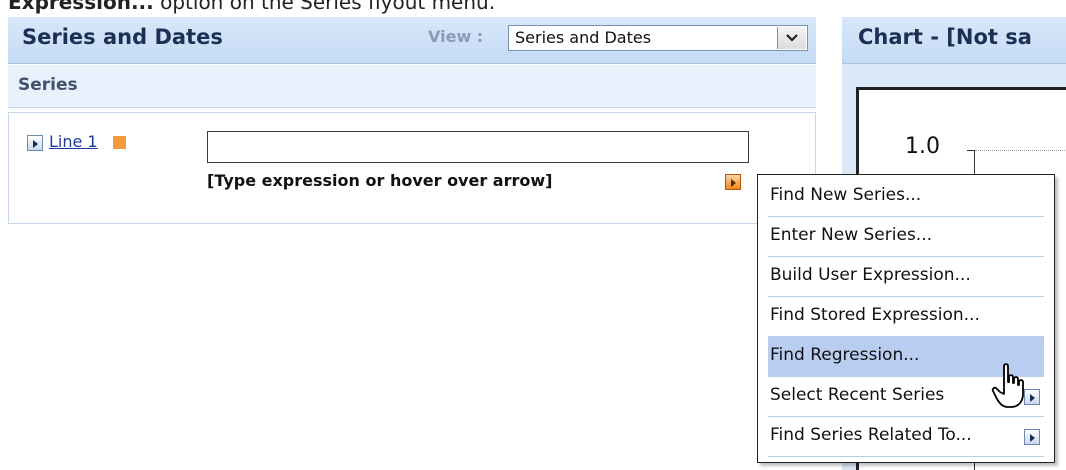  I want to click on orange-arrow-icon, so click(733, 183).